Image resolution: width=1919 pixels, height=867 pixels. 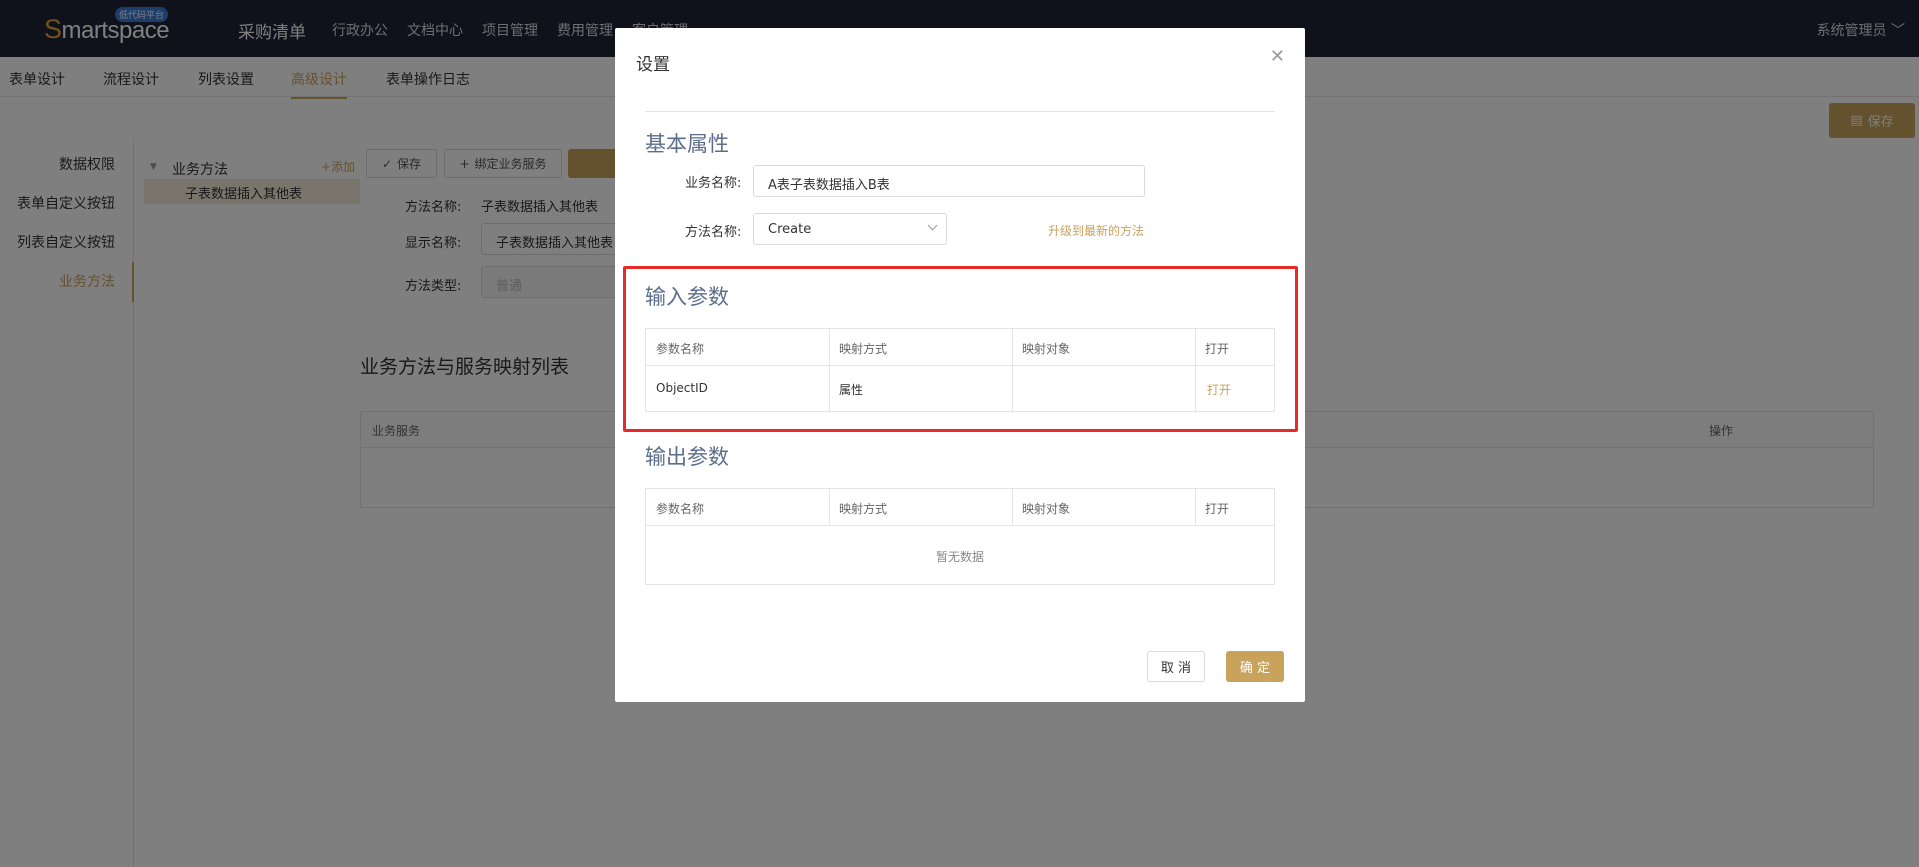 What do you see at coordinates (687, 144) in the screenshot?
I see `basic-properties-title: 基本属性` at bounding box center [687, 144].